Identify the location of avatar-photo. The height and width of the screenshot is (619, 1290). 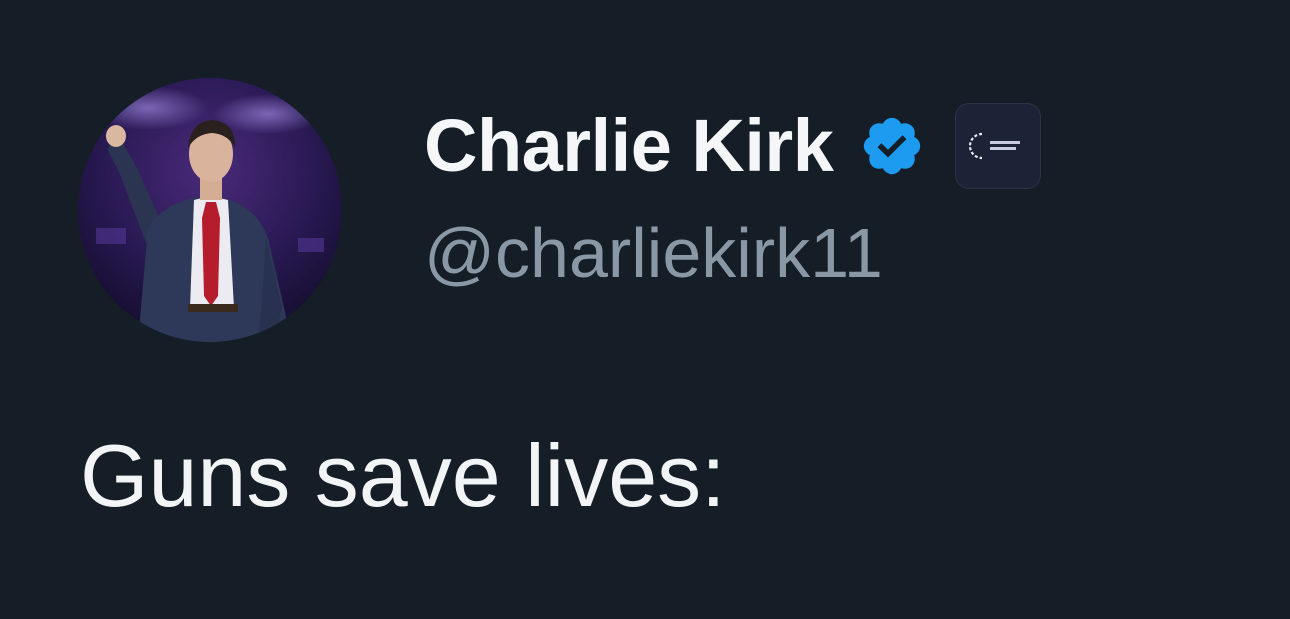
(210, 210).